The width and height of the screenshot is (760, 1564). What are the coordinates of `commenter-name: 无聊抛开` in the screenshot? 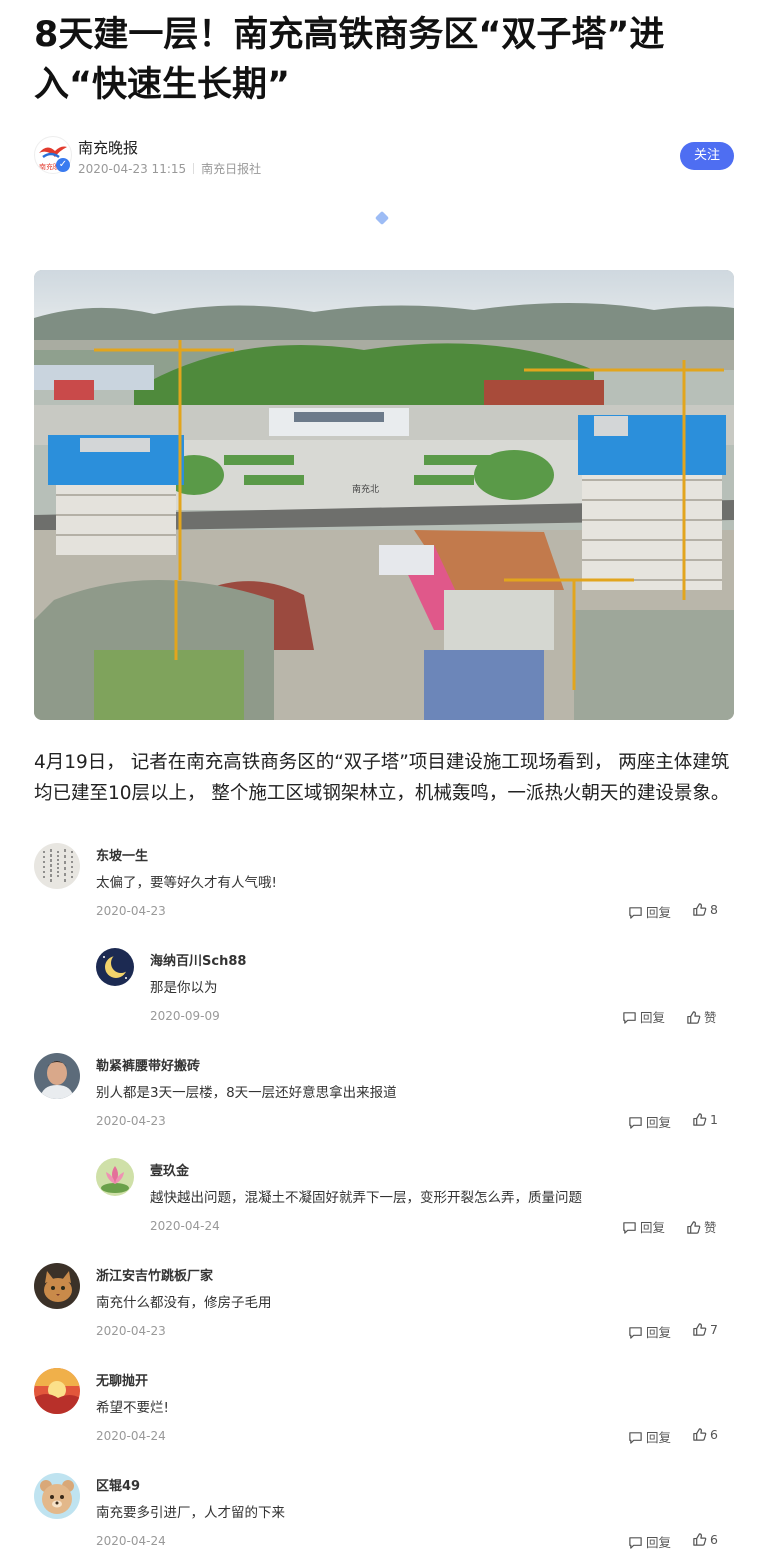 It's located at (122, 1379).